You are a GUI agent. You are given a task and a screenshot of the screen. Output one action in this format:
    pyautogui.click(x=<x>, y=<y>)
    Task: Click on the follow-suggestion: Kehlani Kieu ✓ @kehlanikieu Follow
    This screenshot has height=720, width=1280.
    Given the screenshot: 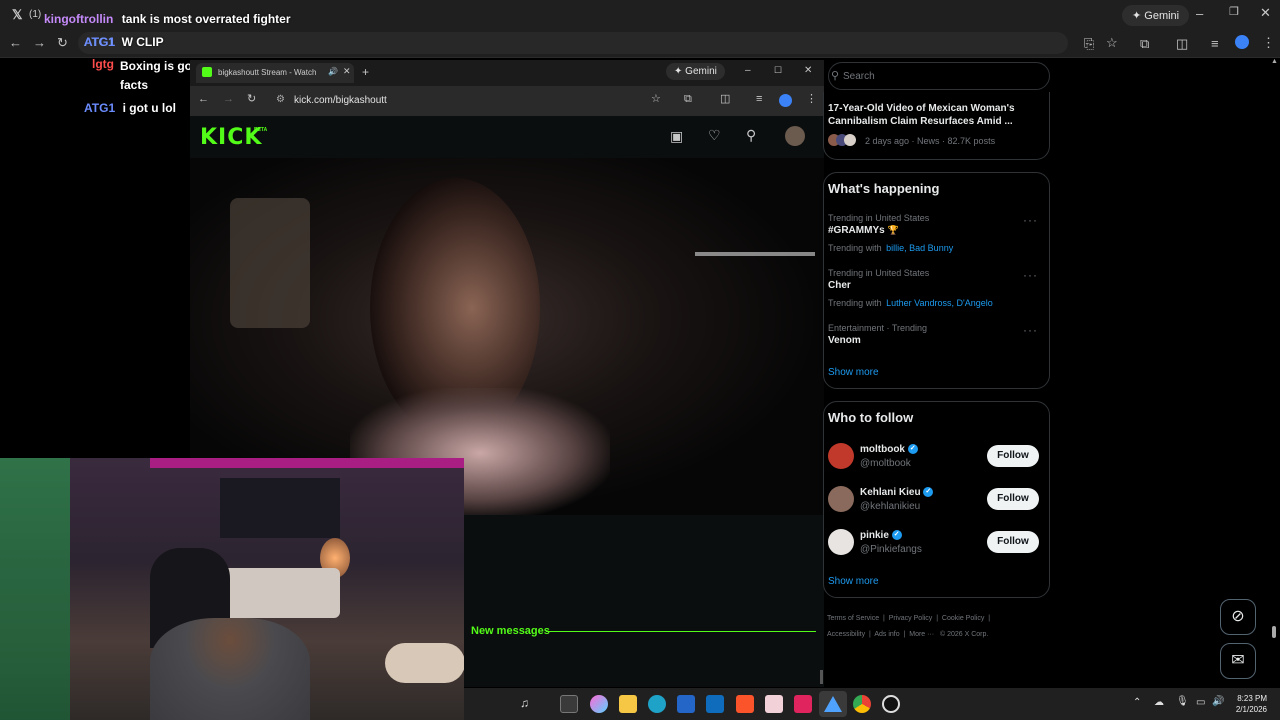 What is the action you would take?
    pyautogui.click(x=937, y=501)
    